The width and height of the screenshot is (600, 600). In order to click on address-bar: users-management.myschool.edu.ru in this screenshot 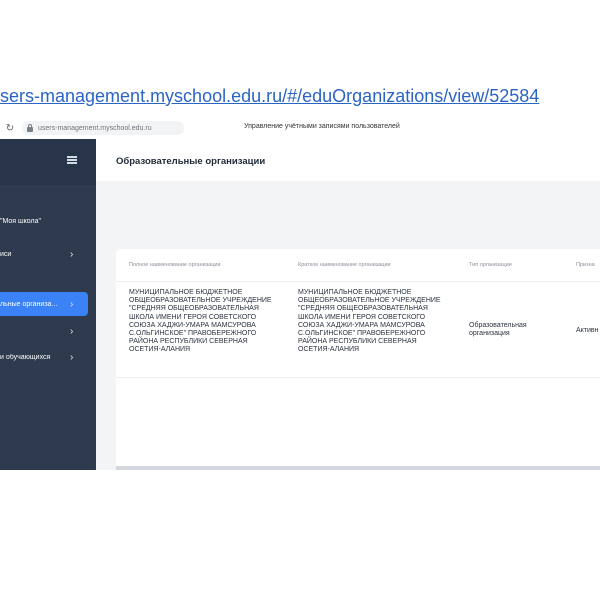, I will do `click(103, 128)`.